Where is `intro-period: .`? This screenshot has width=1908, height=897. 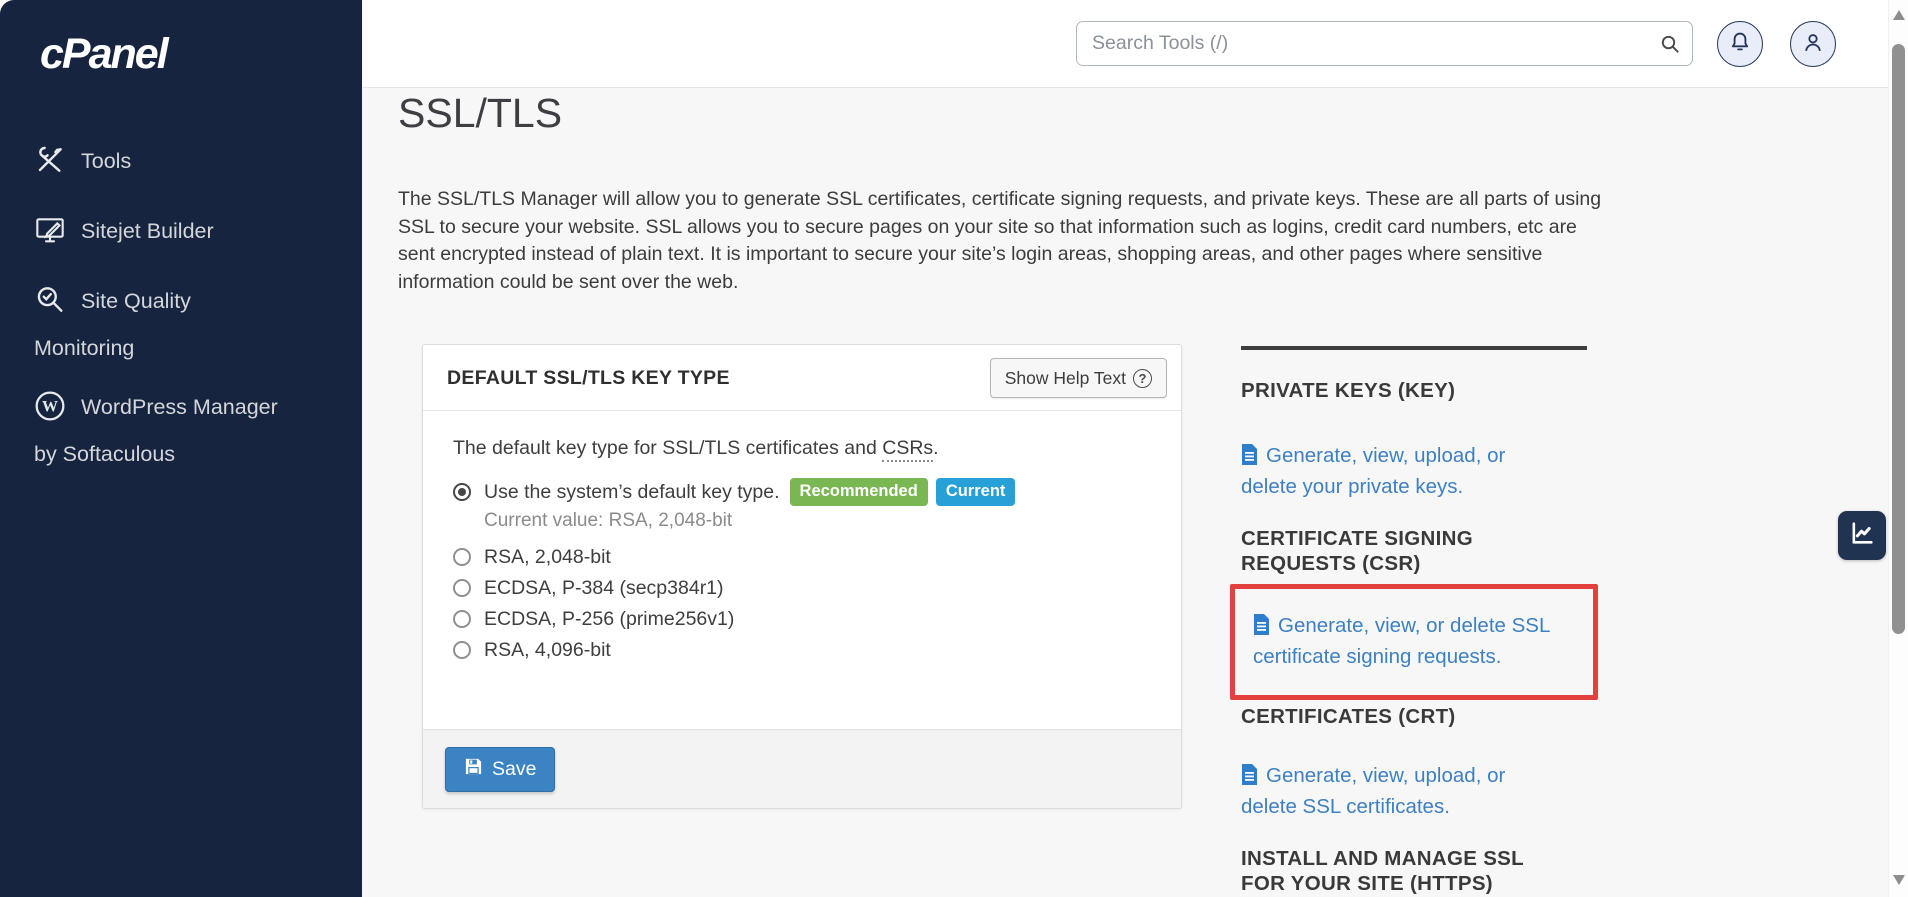 intro-period: . is located at coordinates (936, 448).